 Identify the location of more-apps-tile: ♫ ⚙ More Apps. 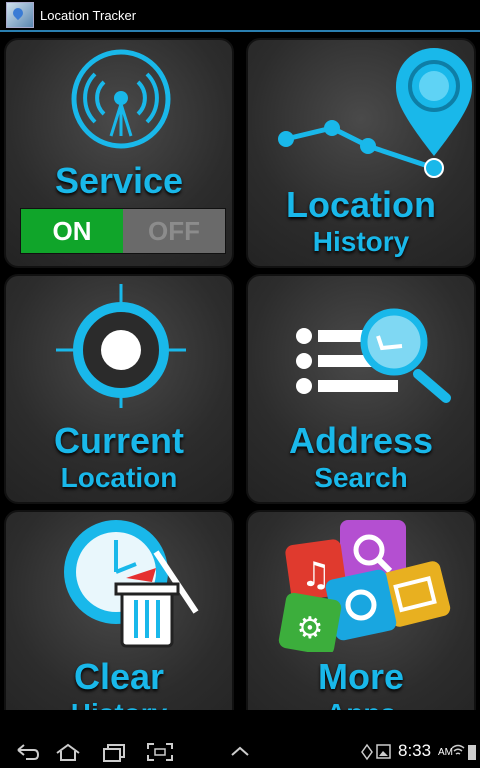
(361, 610).